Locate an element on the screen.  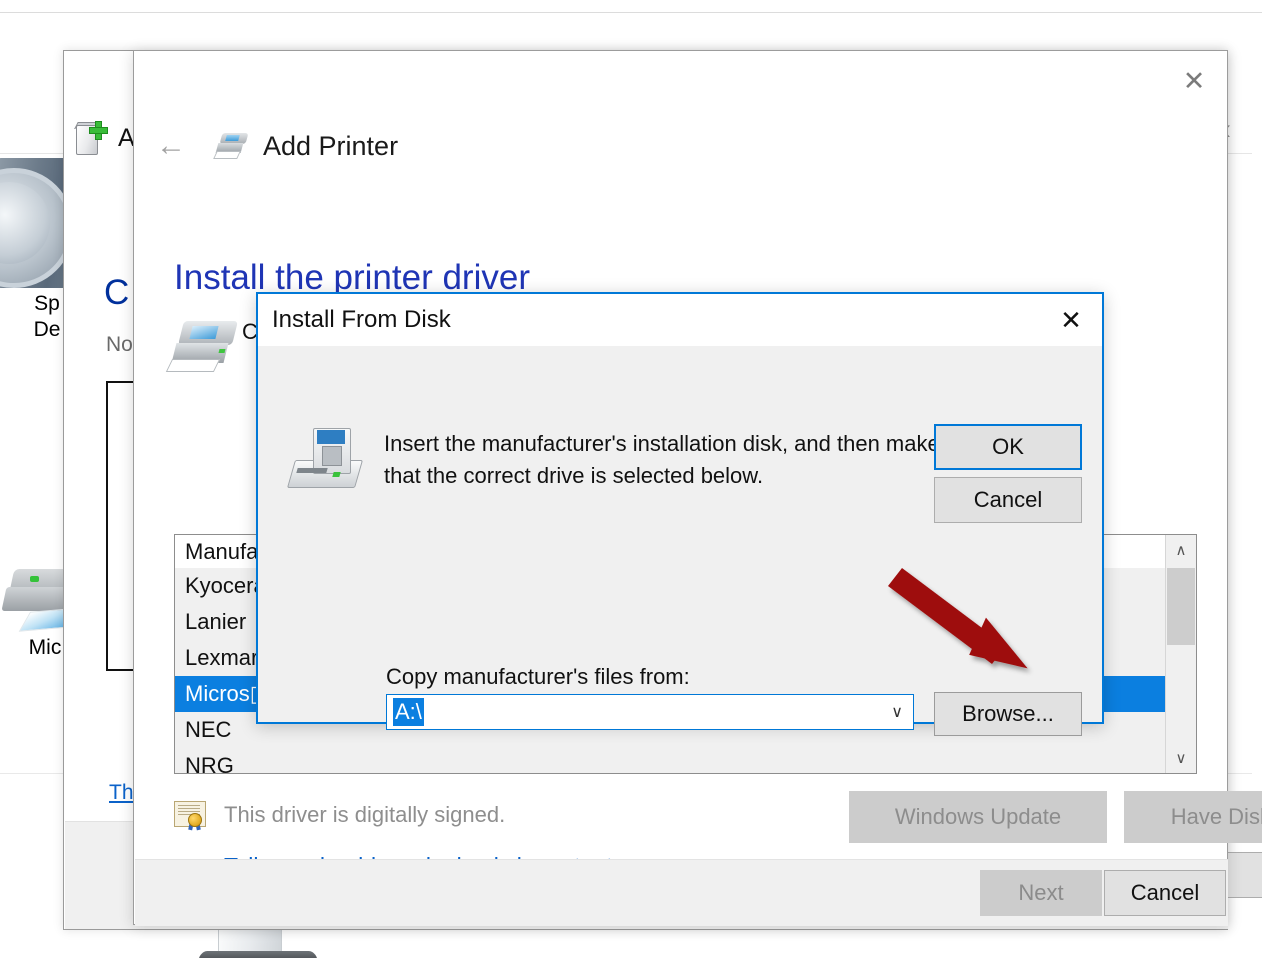
next-button: Next is located at coordinates (1041, 893).